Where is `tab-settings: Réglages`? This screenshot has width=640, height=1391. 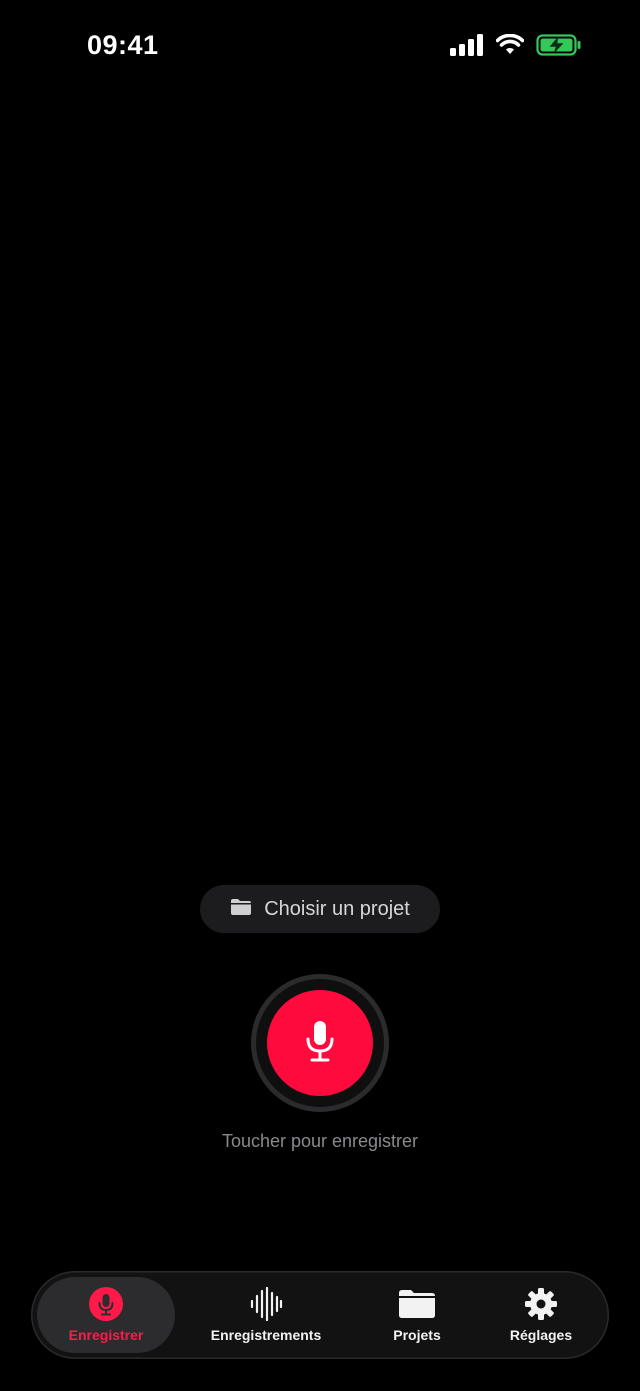 tab-settings: Réglages is located at coordinates (541, 1315).